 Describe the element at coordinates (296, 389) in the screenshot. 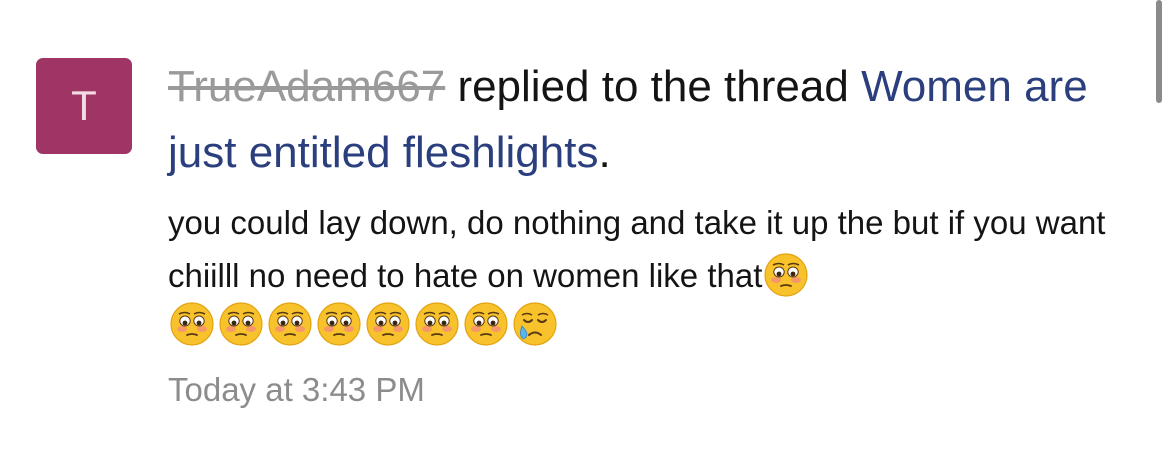

I see `timestamp: Today at 3:43 PM` at that location.